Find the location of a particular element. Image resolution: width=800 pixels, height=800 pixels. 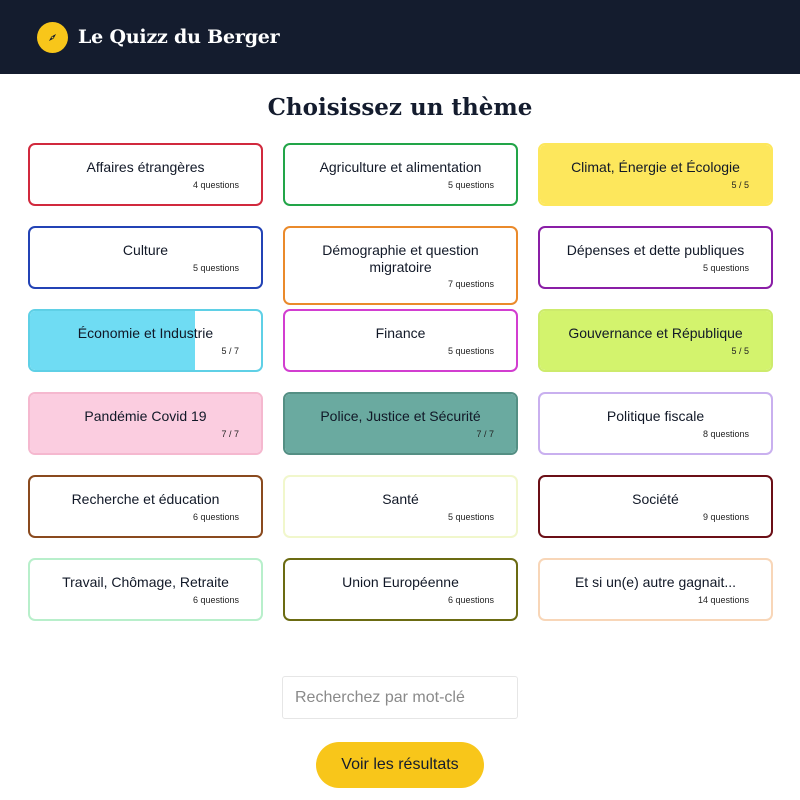

theme-card: Pandémie Covid 19 7 / 7 is located at coordinates (145, 423).